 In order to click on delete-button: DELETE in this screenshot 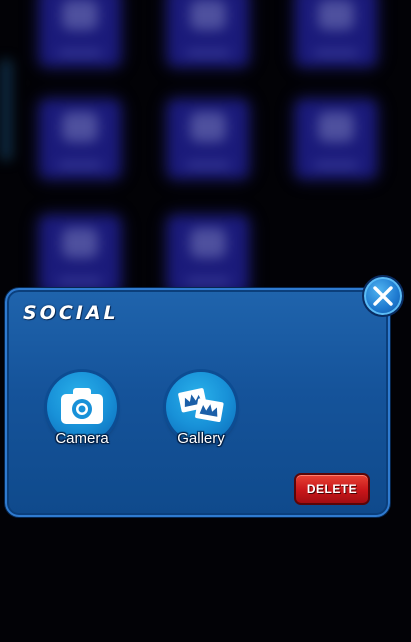, I will do `click(332, 489)`.